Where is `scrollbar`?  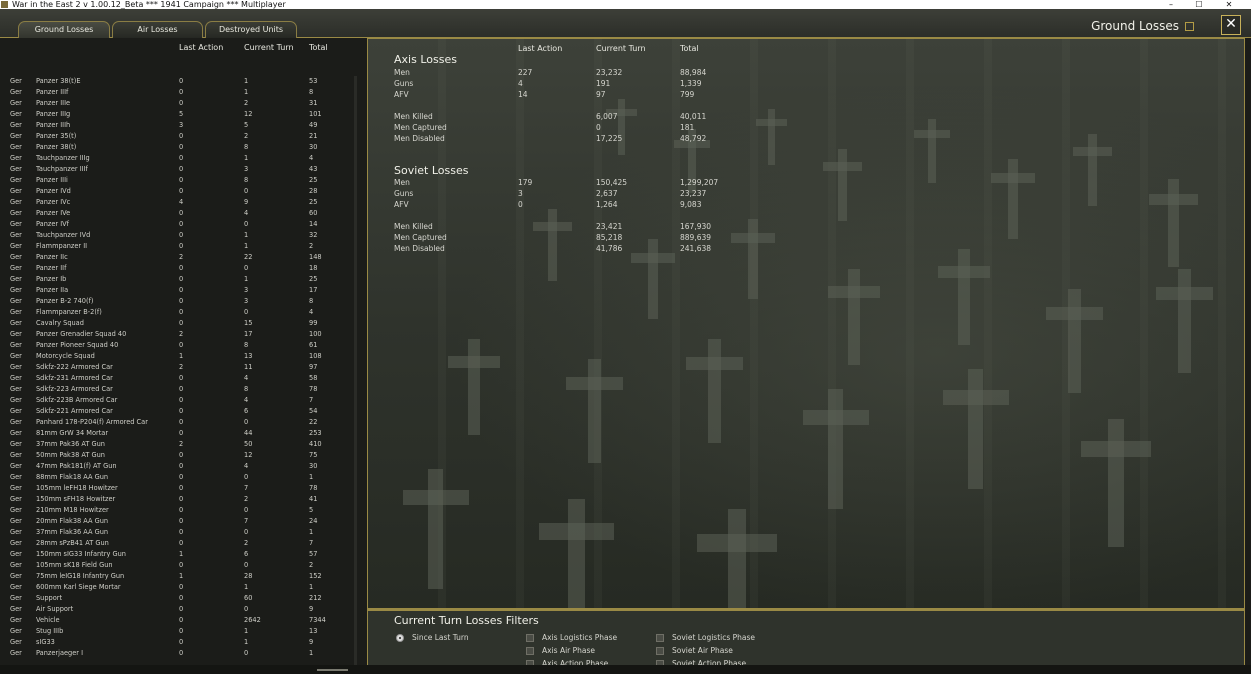 scrollbar is located at coordinates (355, 373).